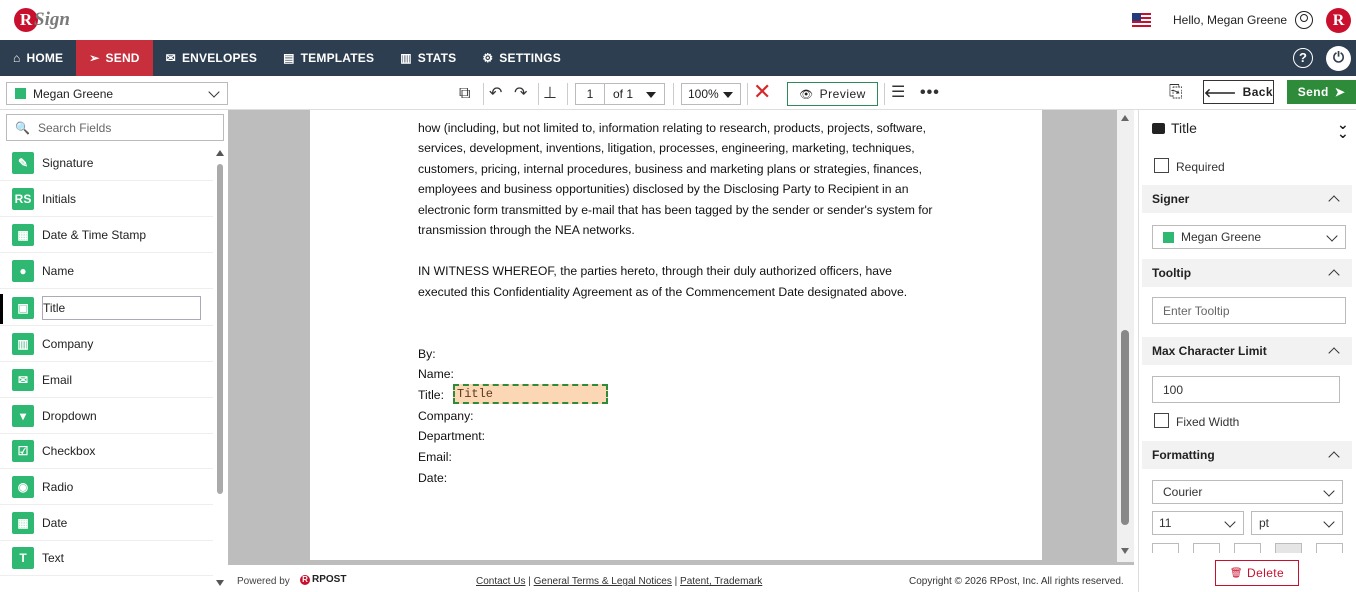 Image resolution: width=1356 pixels, height=592 pixels. Describe the element at coordinates (117, 93) in the screenshot. I see `recipient-select: Megan Greene` at that location.